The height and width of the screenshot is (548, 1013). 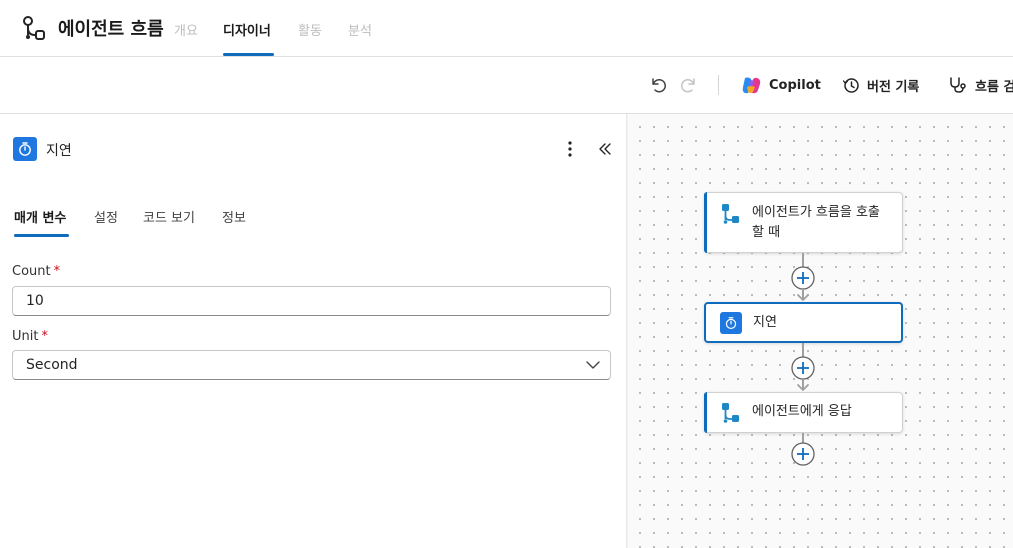 I want to click on tab-analytics: 분석, so click(x=360, y=29).